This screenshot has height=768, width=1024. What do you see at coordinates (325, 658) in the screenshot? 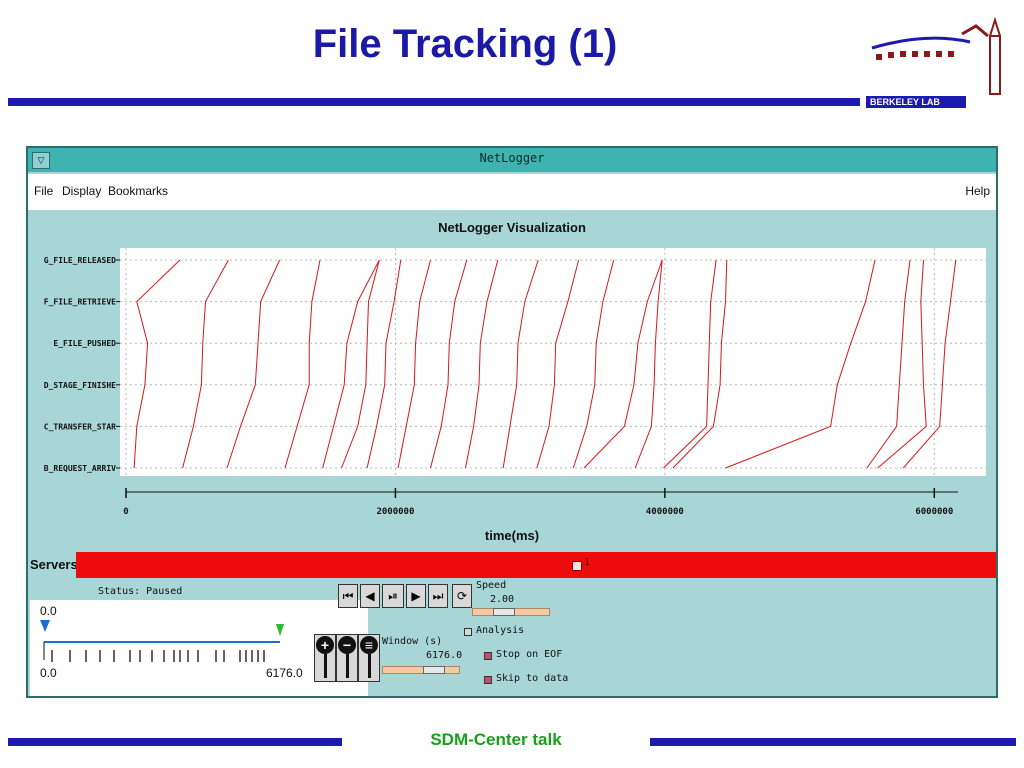
I see `zoom-in-button: +` at bounding box center [325, 658].